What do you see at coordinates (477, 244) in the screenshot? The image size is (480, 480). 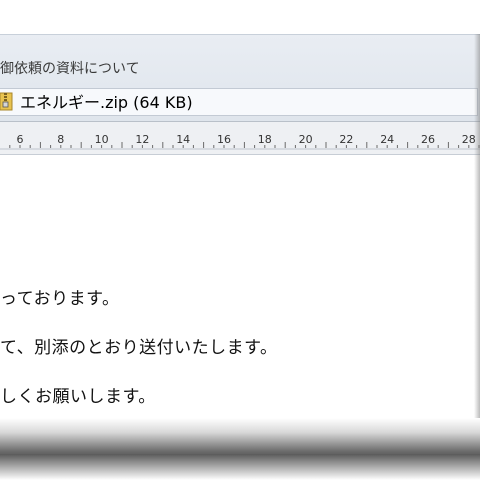 I see `window-edge-shadow` at bounding box center [477, 244].